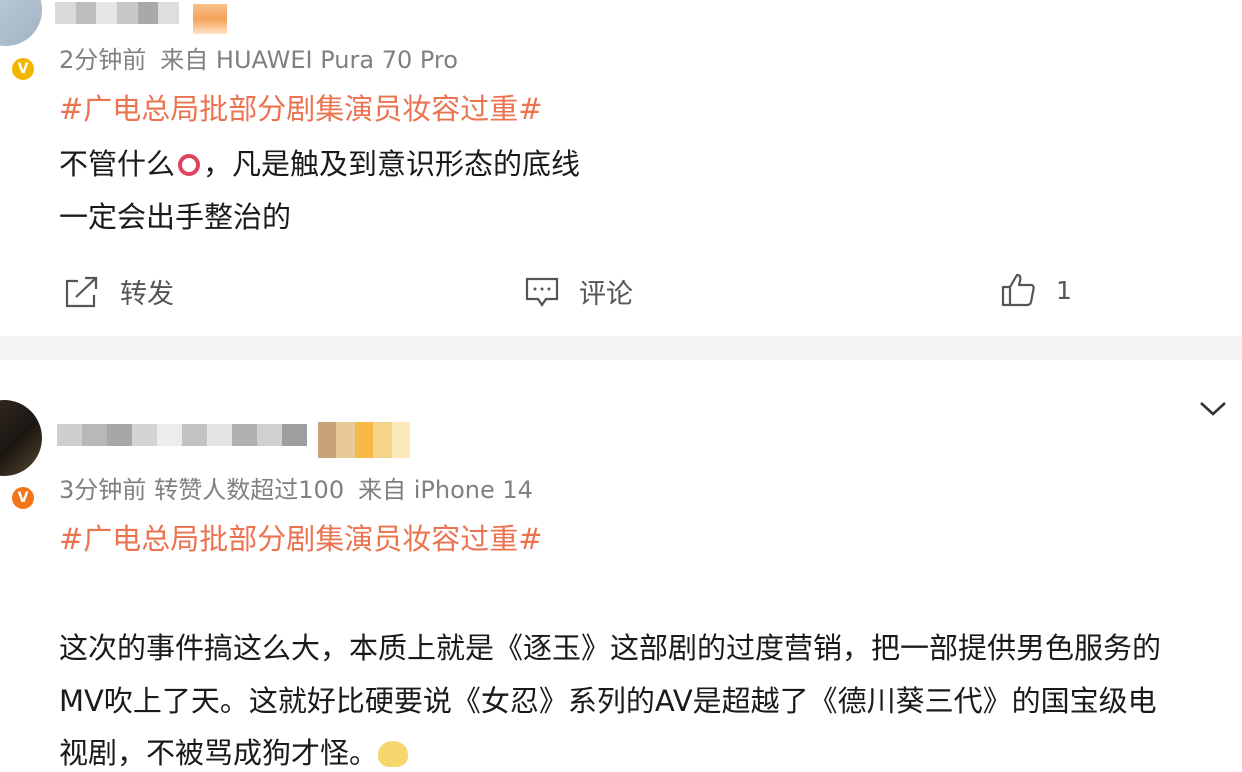 Image resolution: width=1242 pixels, height=772 pixels. Describe the element at coordinates (621, 348) in the screenshot. I see `post-separator` at that location.